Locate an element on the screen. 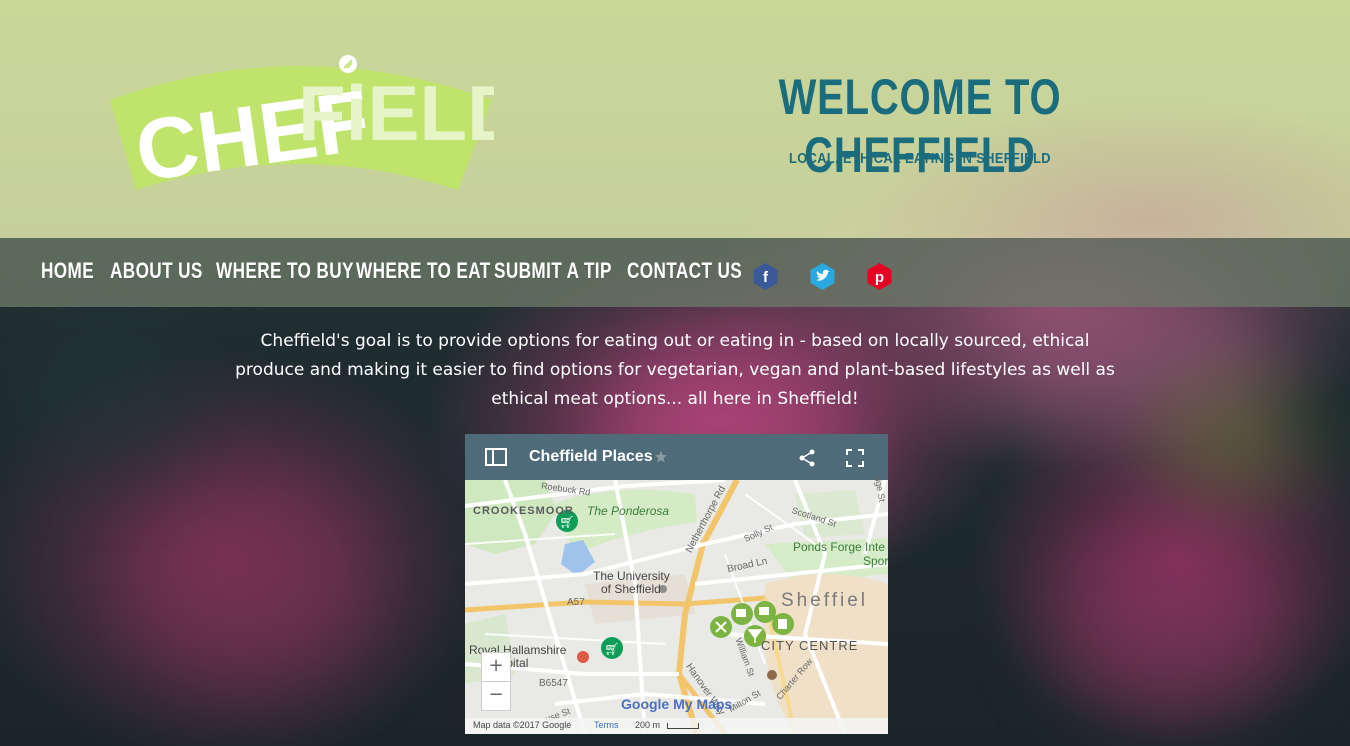 This screenshot has width=1350, height=746. map-label: The Ponderosa is located at coordinates (628, 511).